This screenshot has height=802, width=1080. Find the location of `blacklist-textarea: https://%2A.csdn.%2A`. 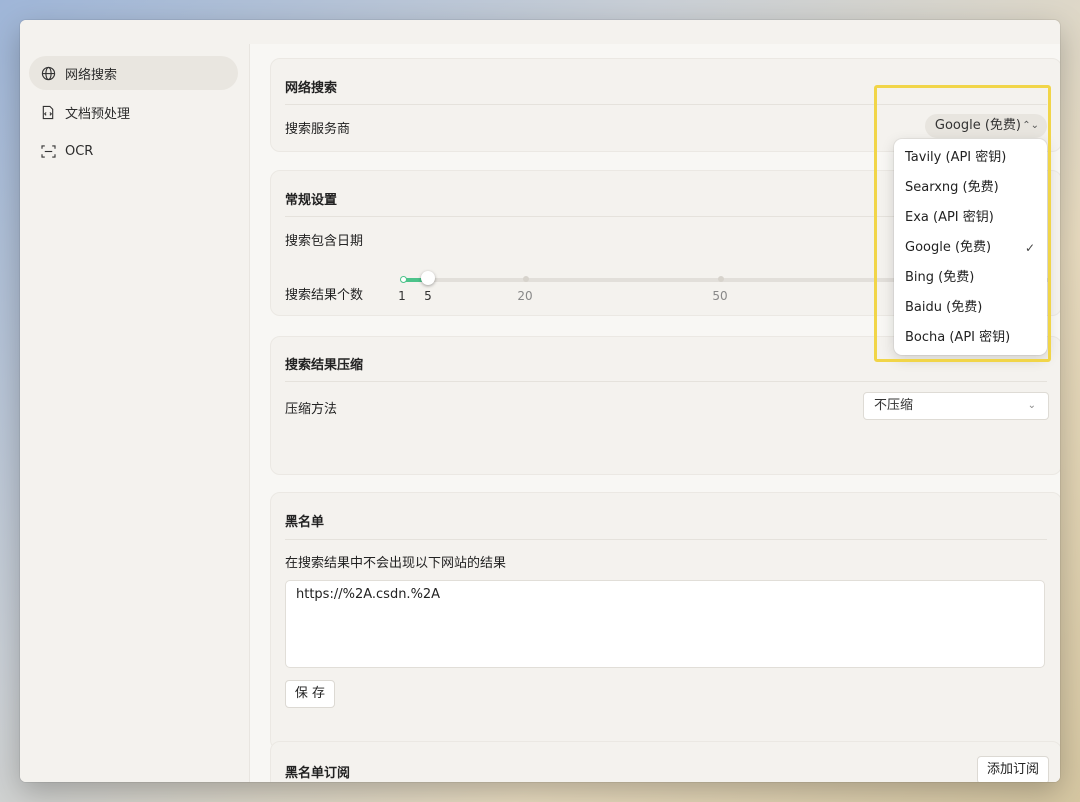

blacklist-textarea: https://%2A.csdn.%2A is located at coordinates (665, 624).